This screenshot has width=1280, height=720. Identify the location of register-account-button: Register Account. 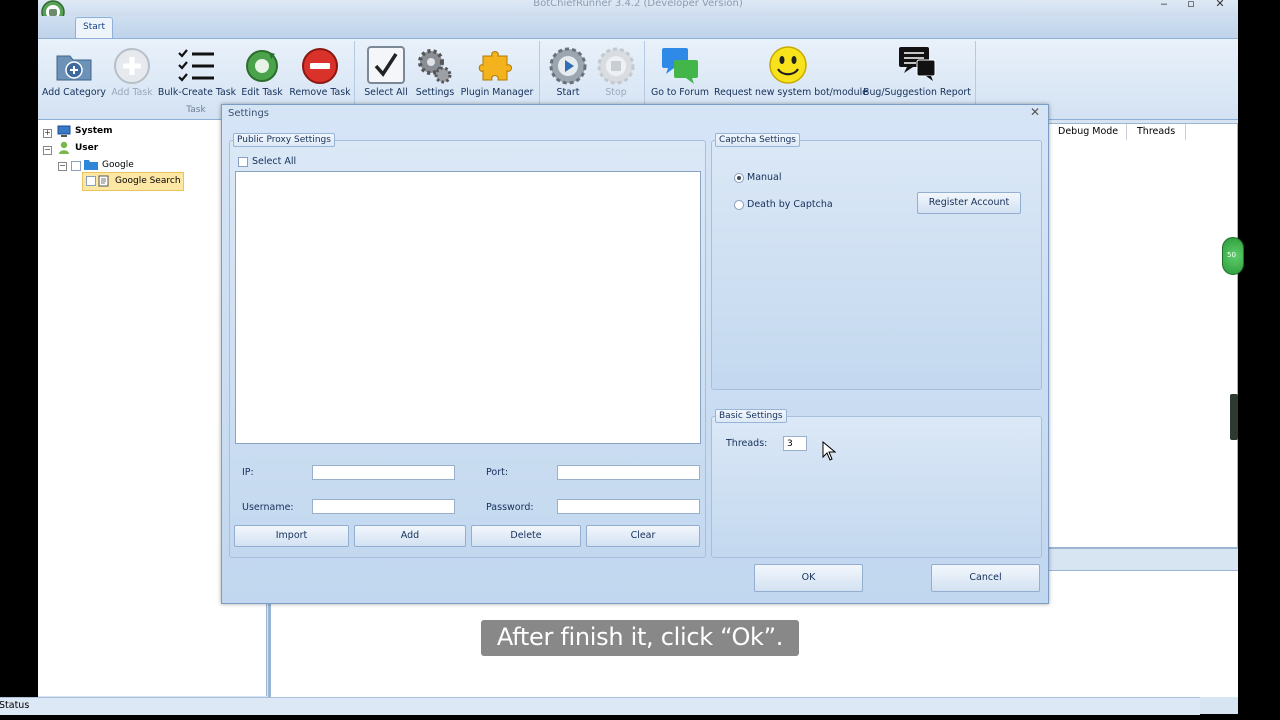
(969, 203).